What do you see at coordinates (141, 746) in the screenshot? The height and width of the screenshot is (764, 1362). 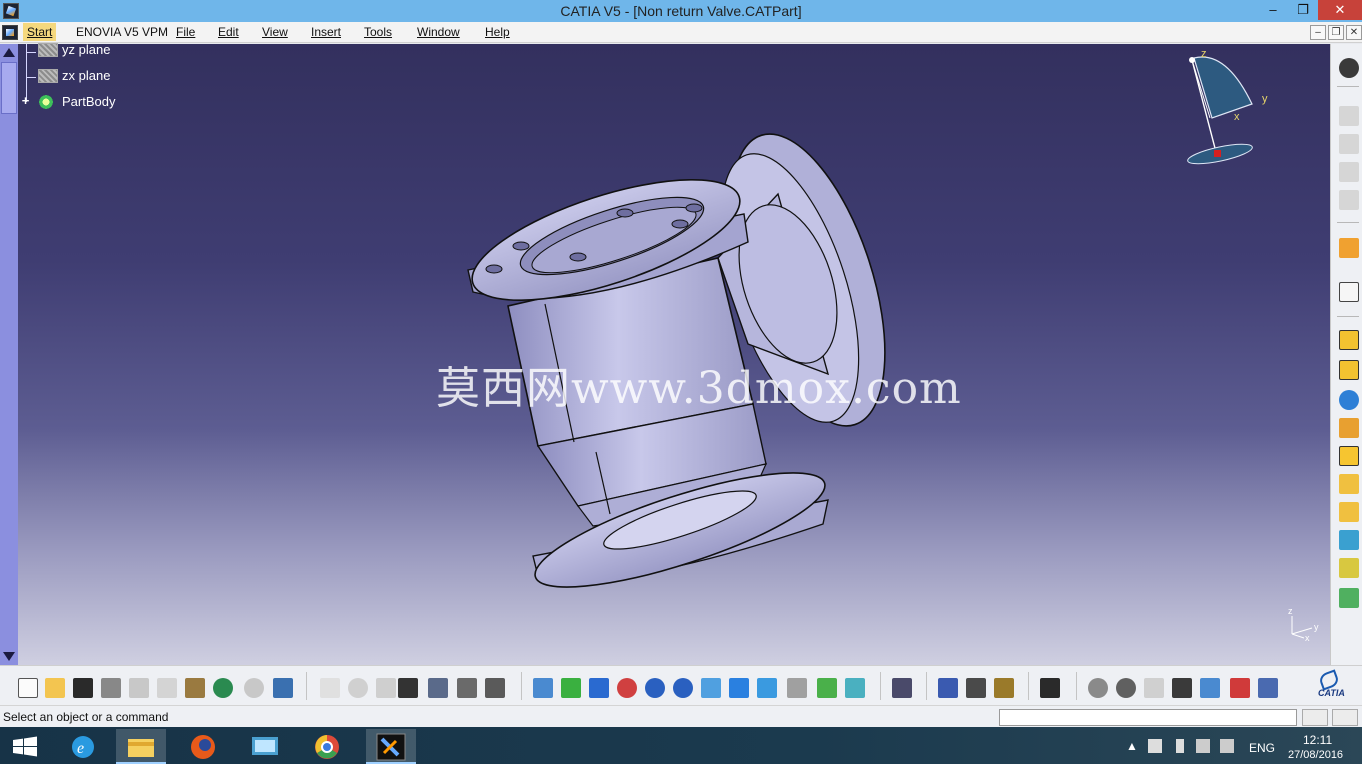 I see `file-explorer-icon` at bounding box center [141, 746].